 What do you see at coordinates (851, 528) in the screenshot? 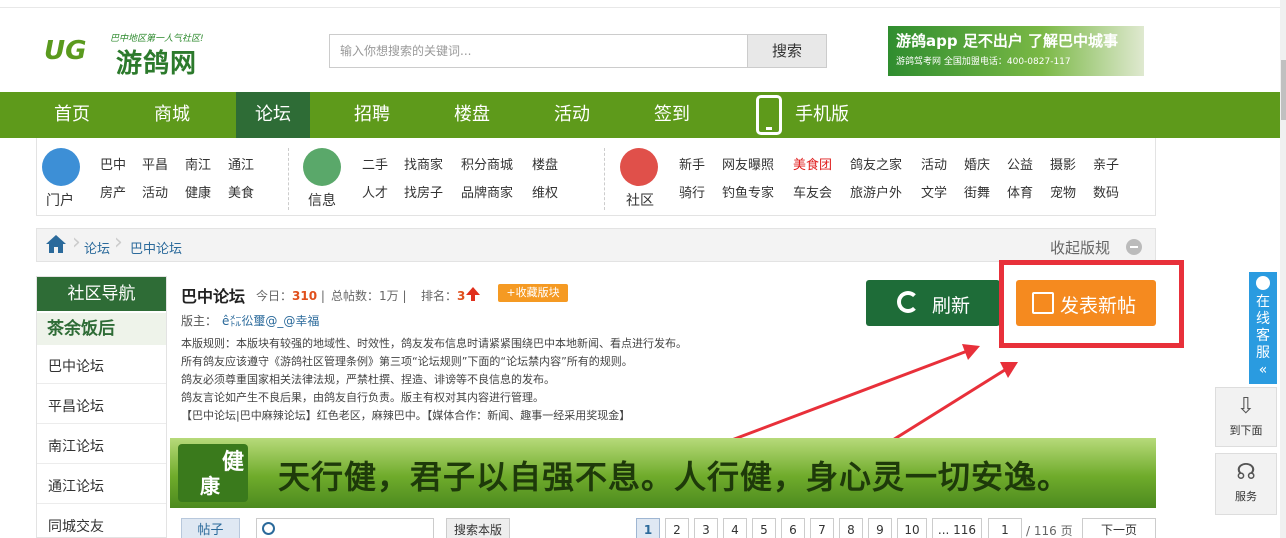
I see `page-button: 8` at bounding box center [851, 528].